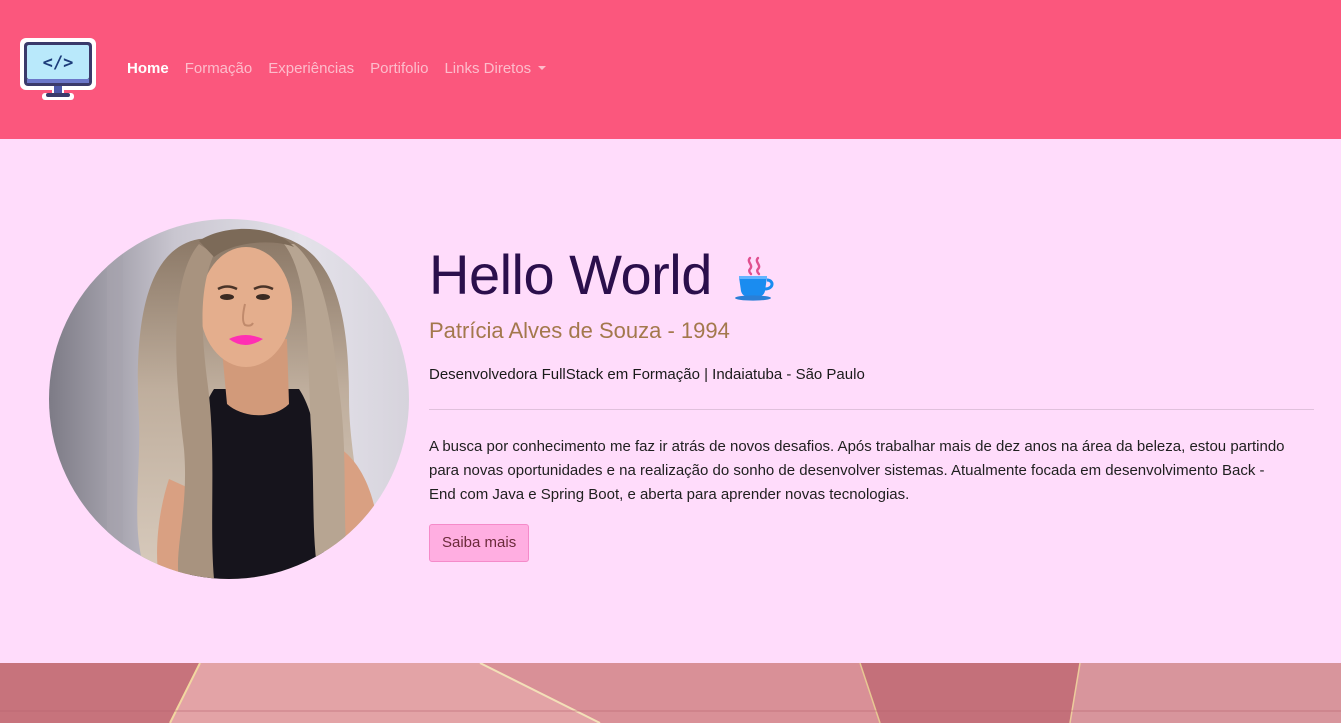  What do you see at coordinates (148, 69) in the screenshot?
I see `nav-home: Home` at bounding box center [148, 69].